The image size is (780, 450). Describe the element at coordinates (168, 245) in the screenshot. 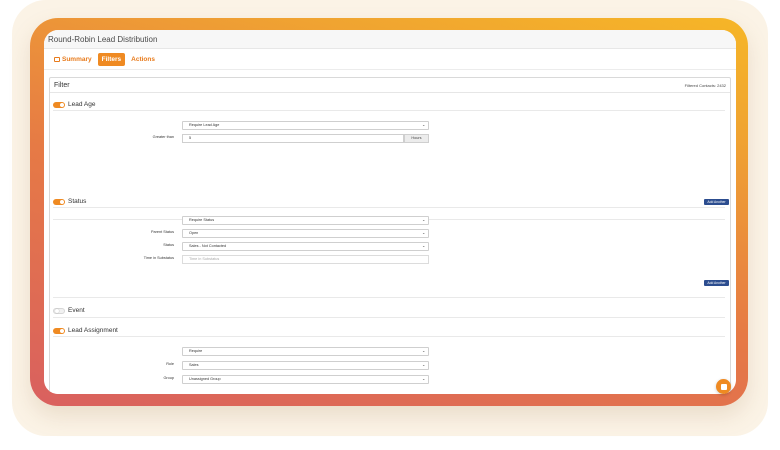

I see `status-field-label: Status` at that location.